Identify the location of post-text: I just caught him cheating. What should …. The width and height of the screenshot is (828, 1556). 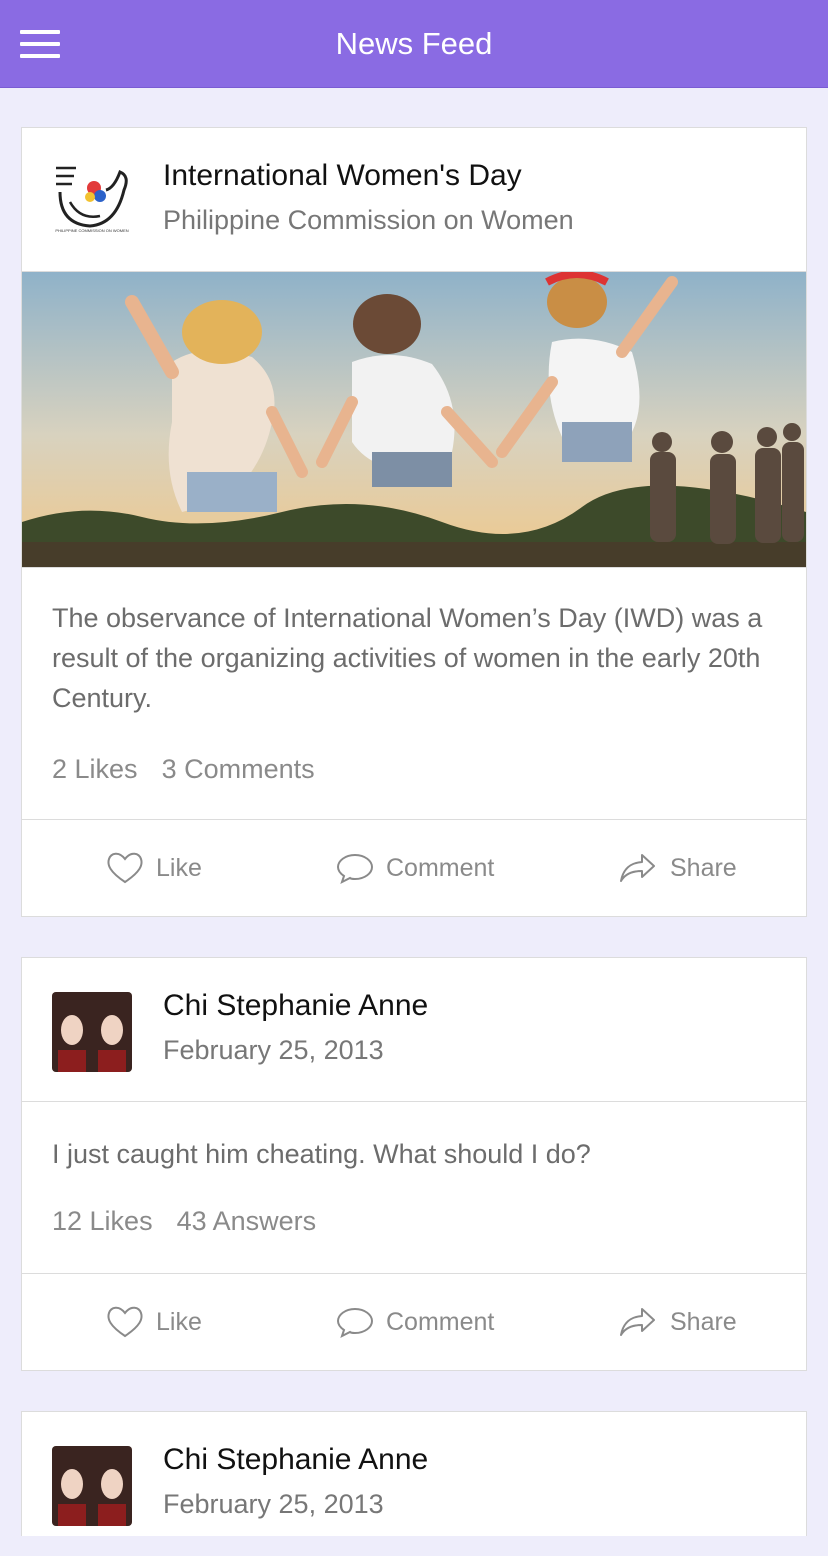
(321, 1154).